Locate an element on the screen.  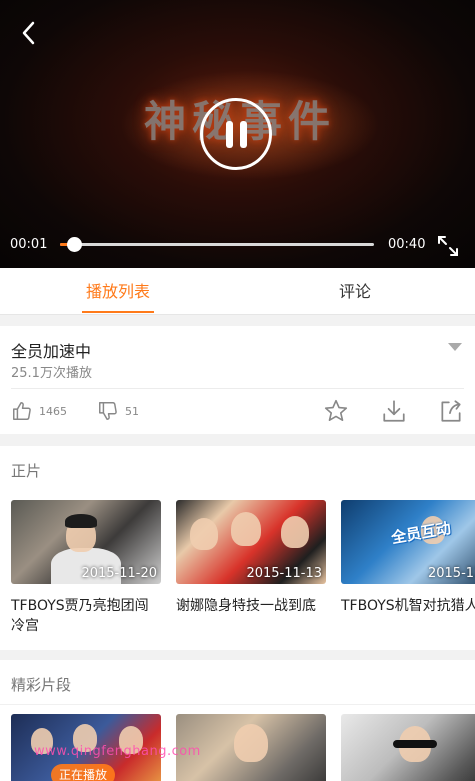
episode-title: 谢娜隐身特技一战到底 is located at coordinates (246, 606).